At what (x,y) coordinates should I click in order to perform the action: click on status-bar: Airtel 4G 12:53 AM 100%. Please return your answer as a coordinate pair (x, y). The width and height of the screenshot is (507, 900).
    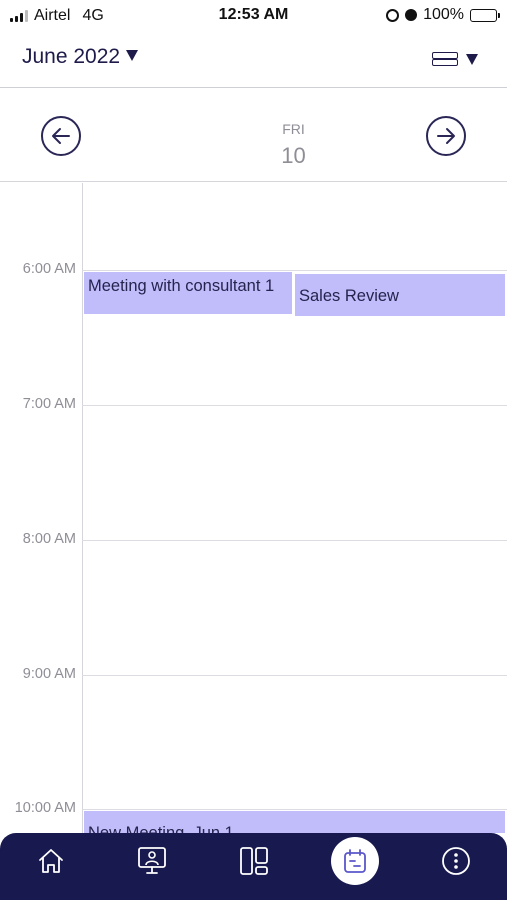
    Looking at the image, I should click on (253, 15).